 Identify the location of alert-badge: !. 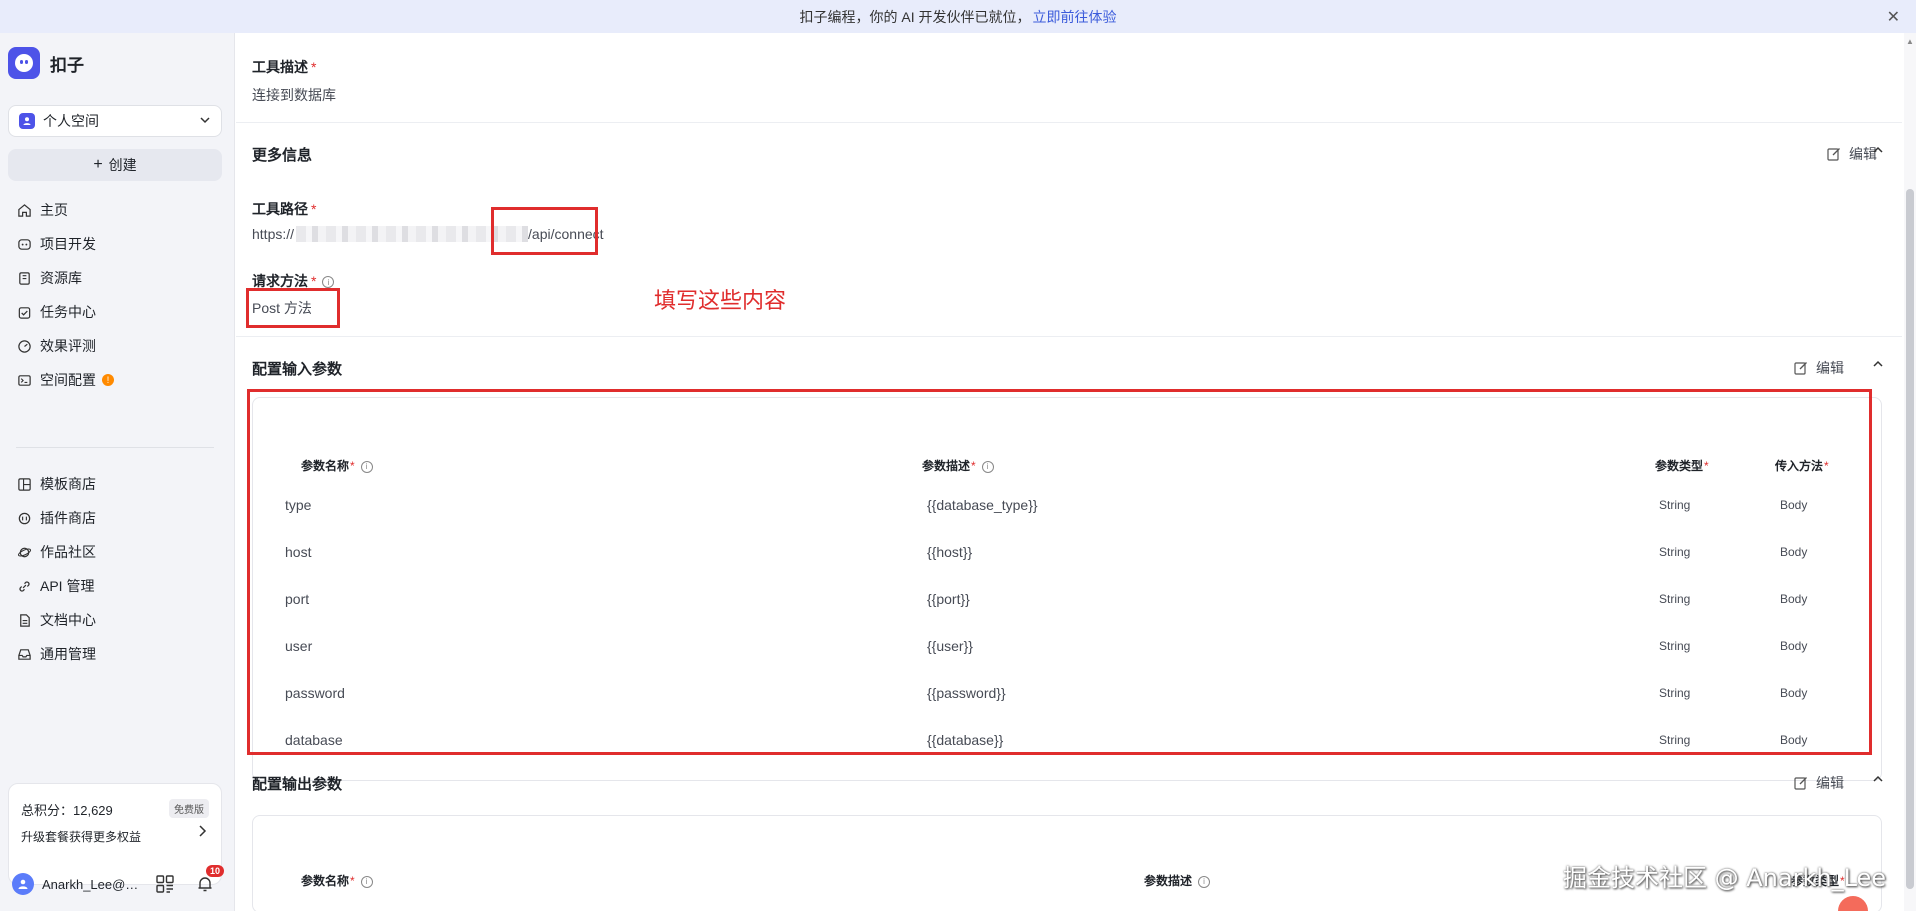
(108, 380).